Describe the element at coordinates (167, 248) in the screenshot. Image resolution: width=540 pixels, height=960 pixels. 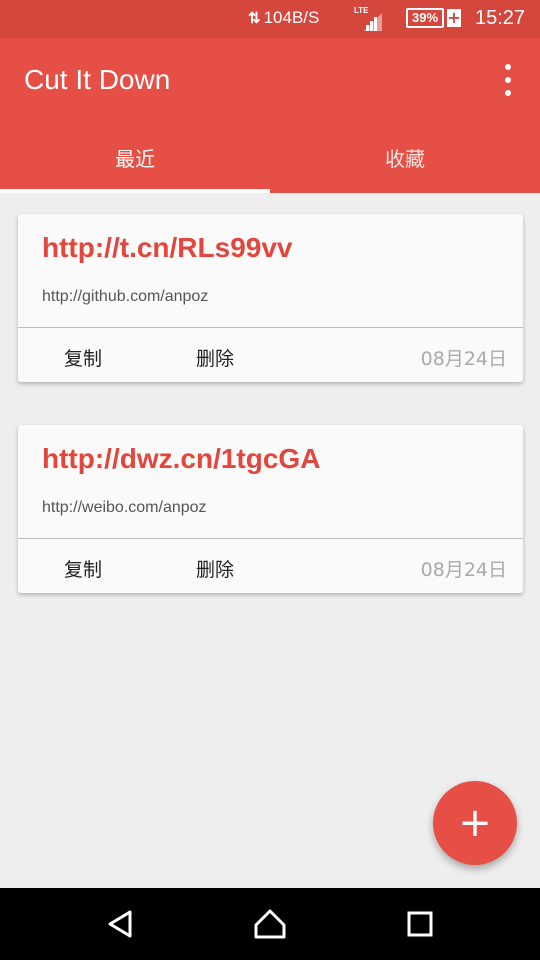
I see `short-url: http://t.cn/RLs99vv` at that location.